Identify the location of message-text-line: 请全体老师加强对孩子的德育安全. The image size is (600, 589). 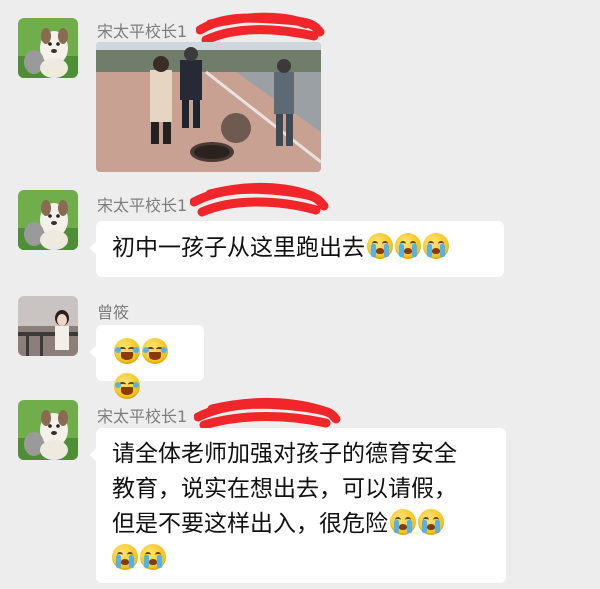
(284, 454).